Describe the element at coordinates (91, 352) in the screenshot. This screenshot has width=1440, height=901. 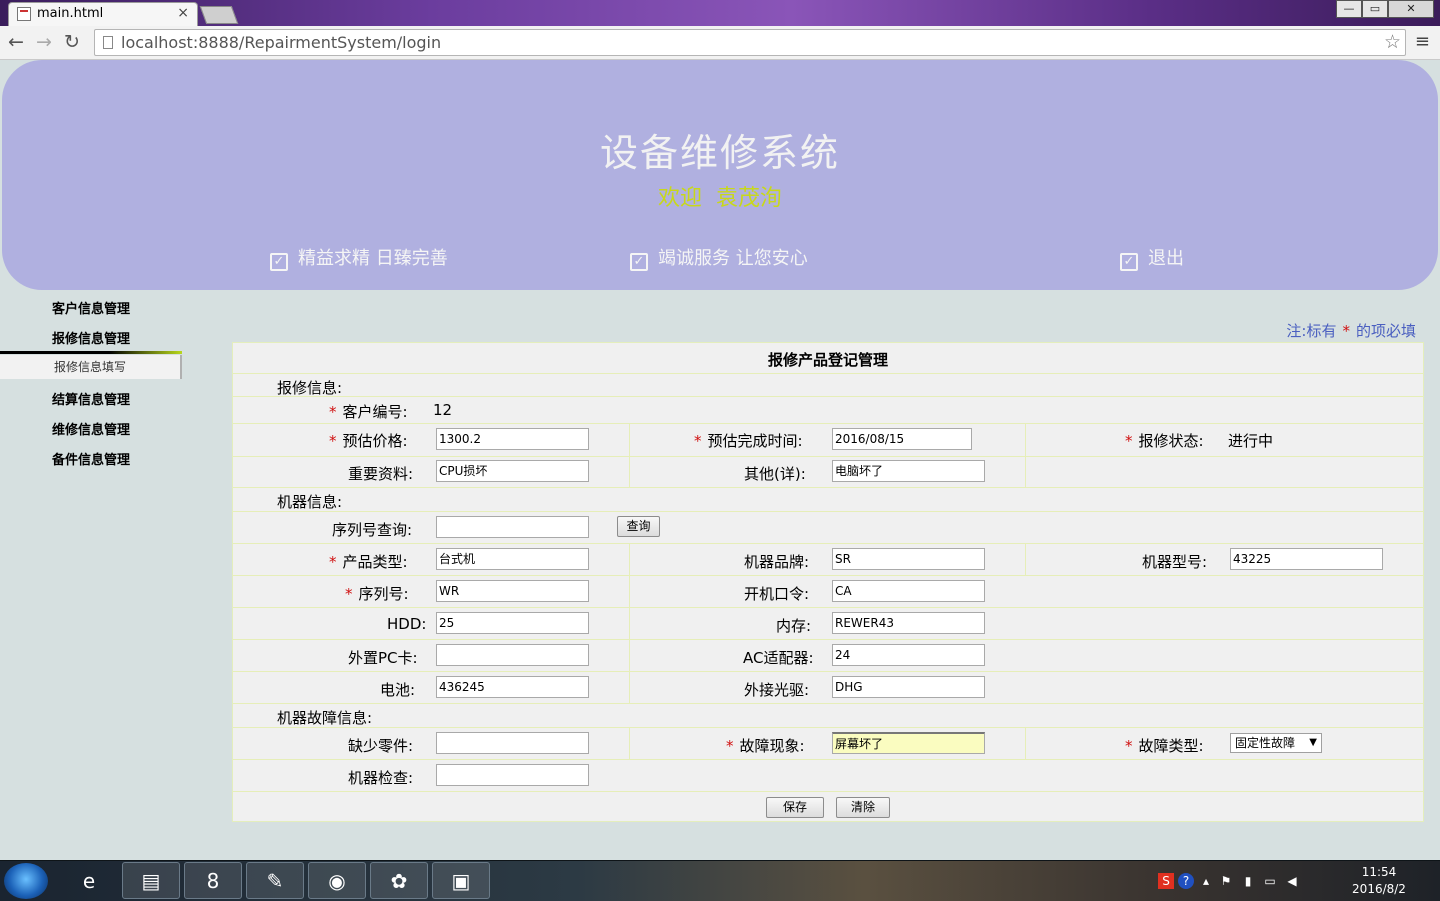
I see `sidebar-divider` at that location.